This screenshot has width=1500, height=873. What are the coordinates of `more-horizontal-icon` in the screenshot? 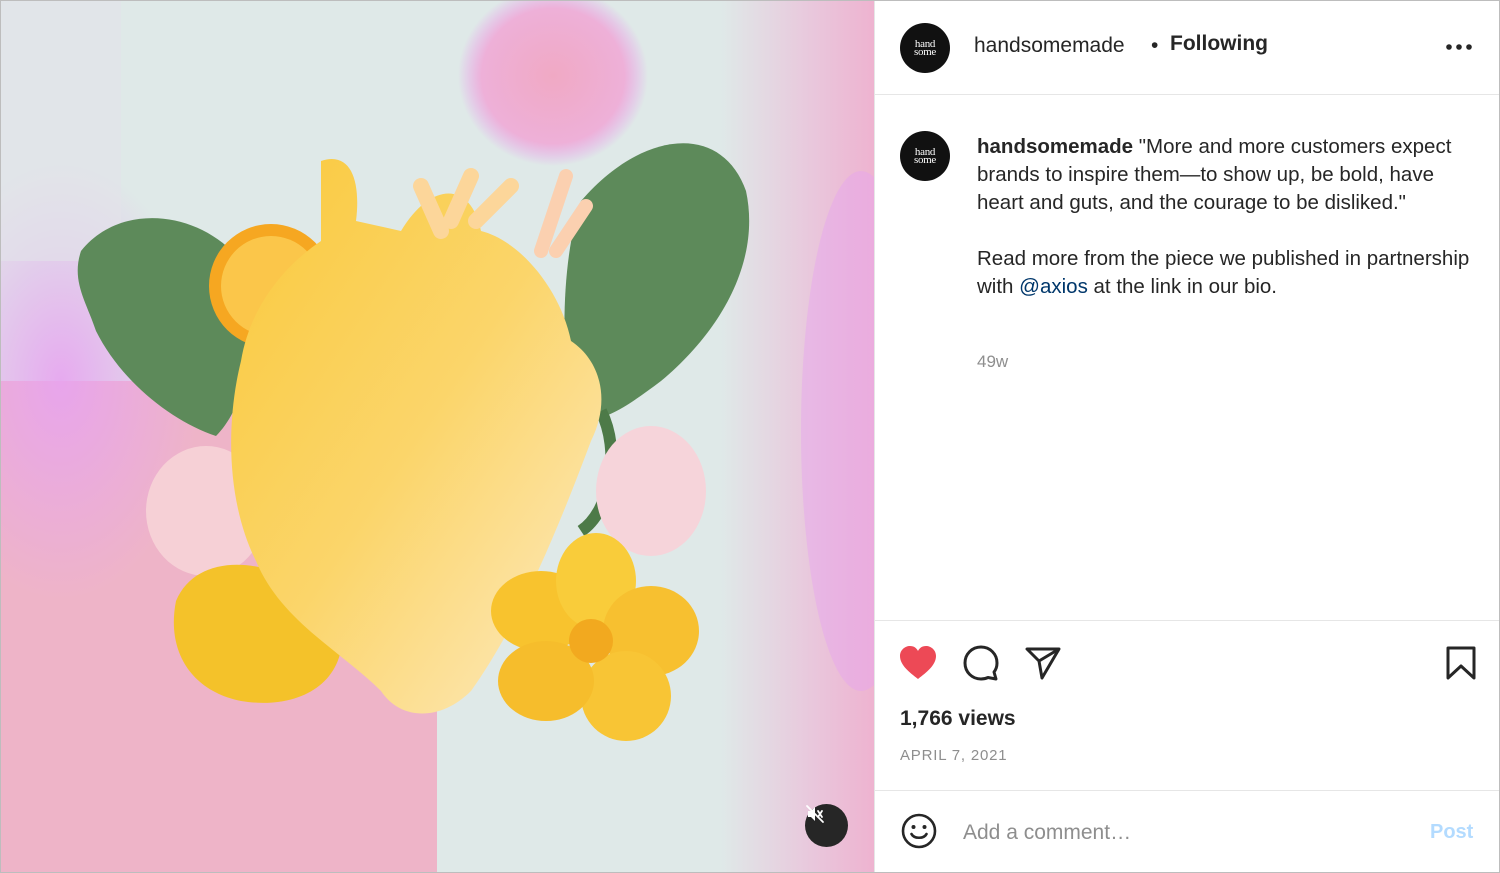 It's located at (1459, 47).